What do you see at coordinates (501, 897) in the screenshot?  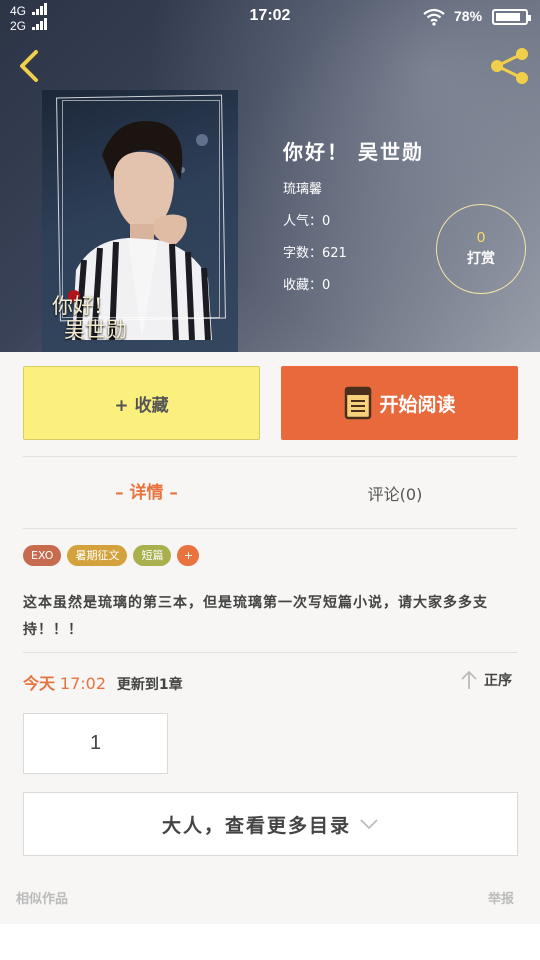 I see `report-button: 举报` at bounding box center [501, 897].